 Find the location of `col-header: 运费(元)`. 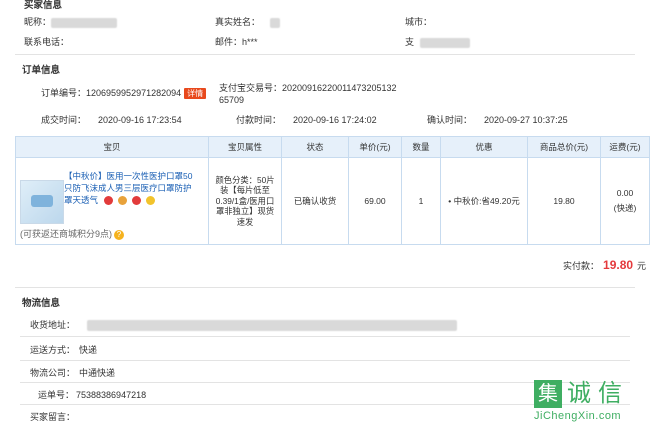

col-header: 运费(元) is located at coordinates (625, 147).